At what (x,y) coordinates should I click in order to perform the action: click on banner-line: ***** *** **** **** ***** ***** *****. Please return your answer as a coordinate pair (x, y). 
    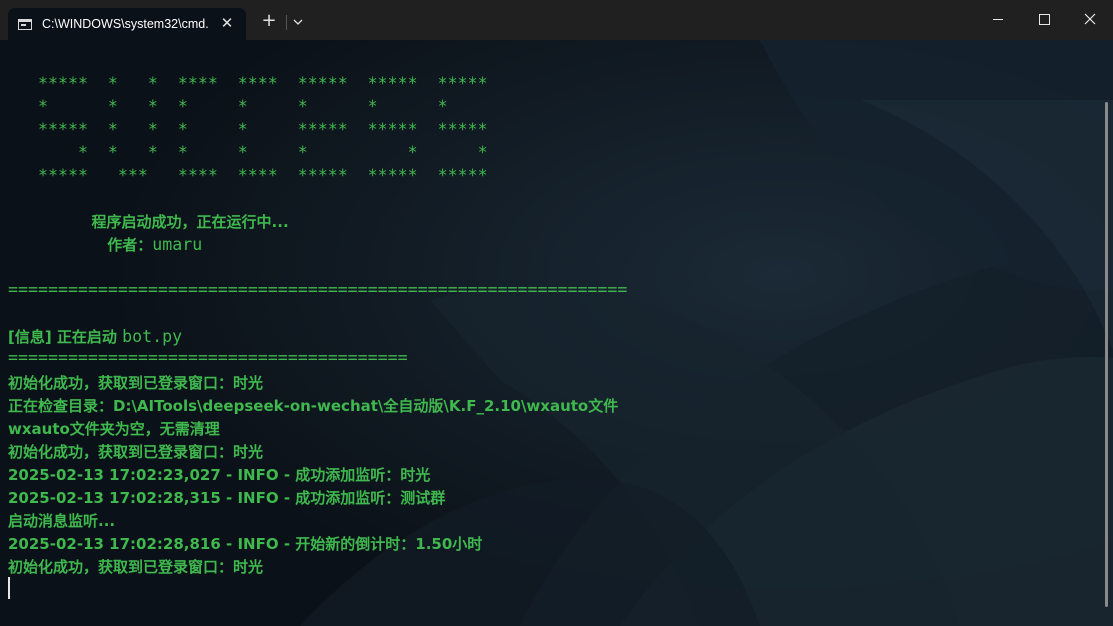
    Looking at the image, I should click on (263, 175).